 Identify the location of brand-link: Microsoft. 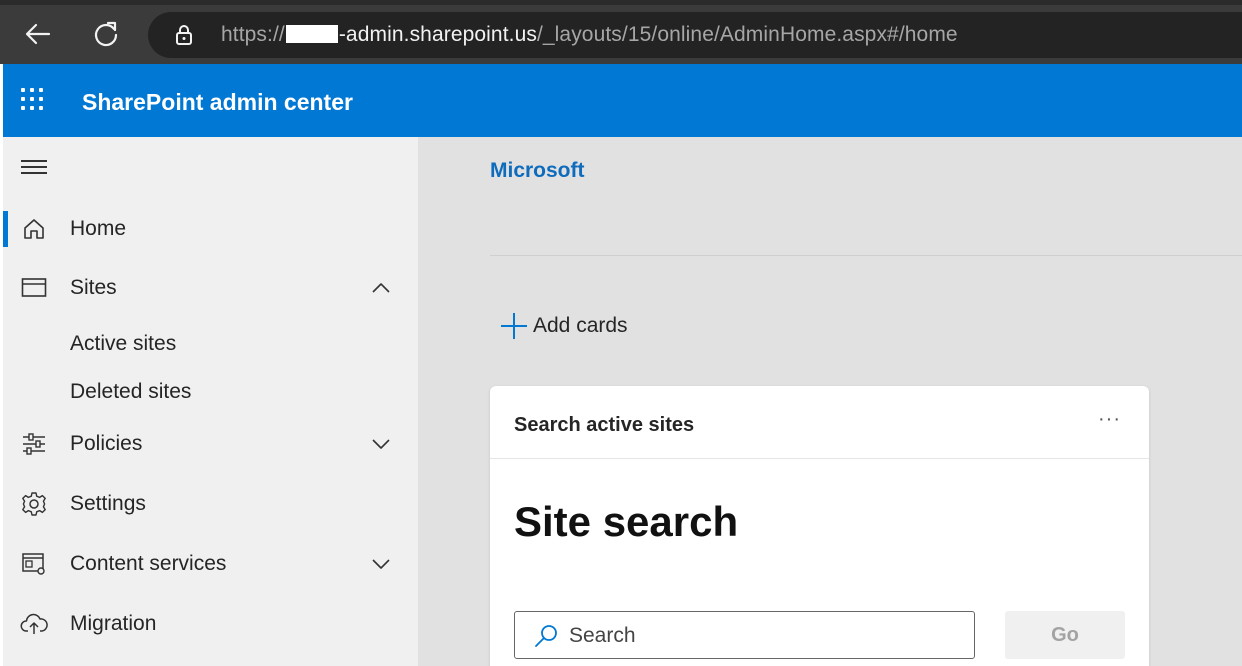
(537, 171).